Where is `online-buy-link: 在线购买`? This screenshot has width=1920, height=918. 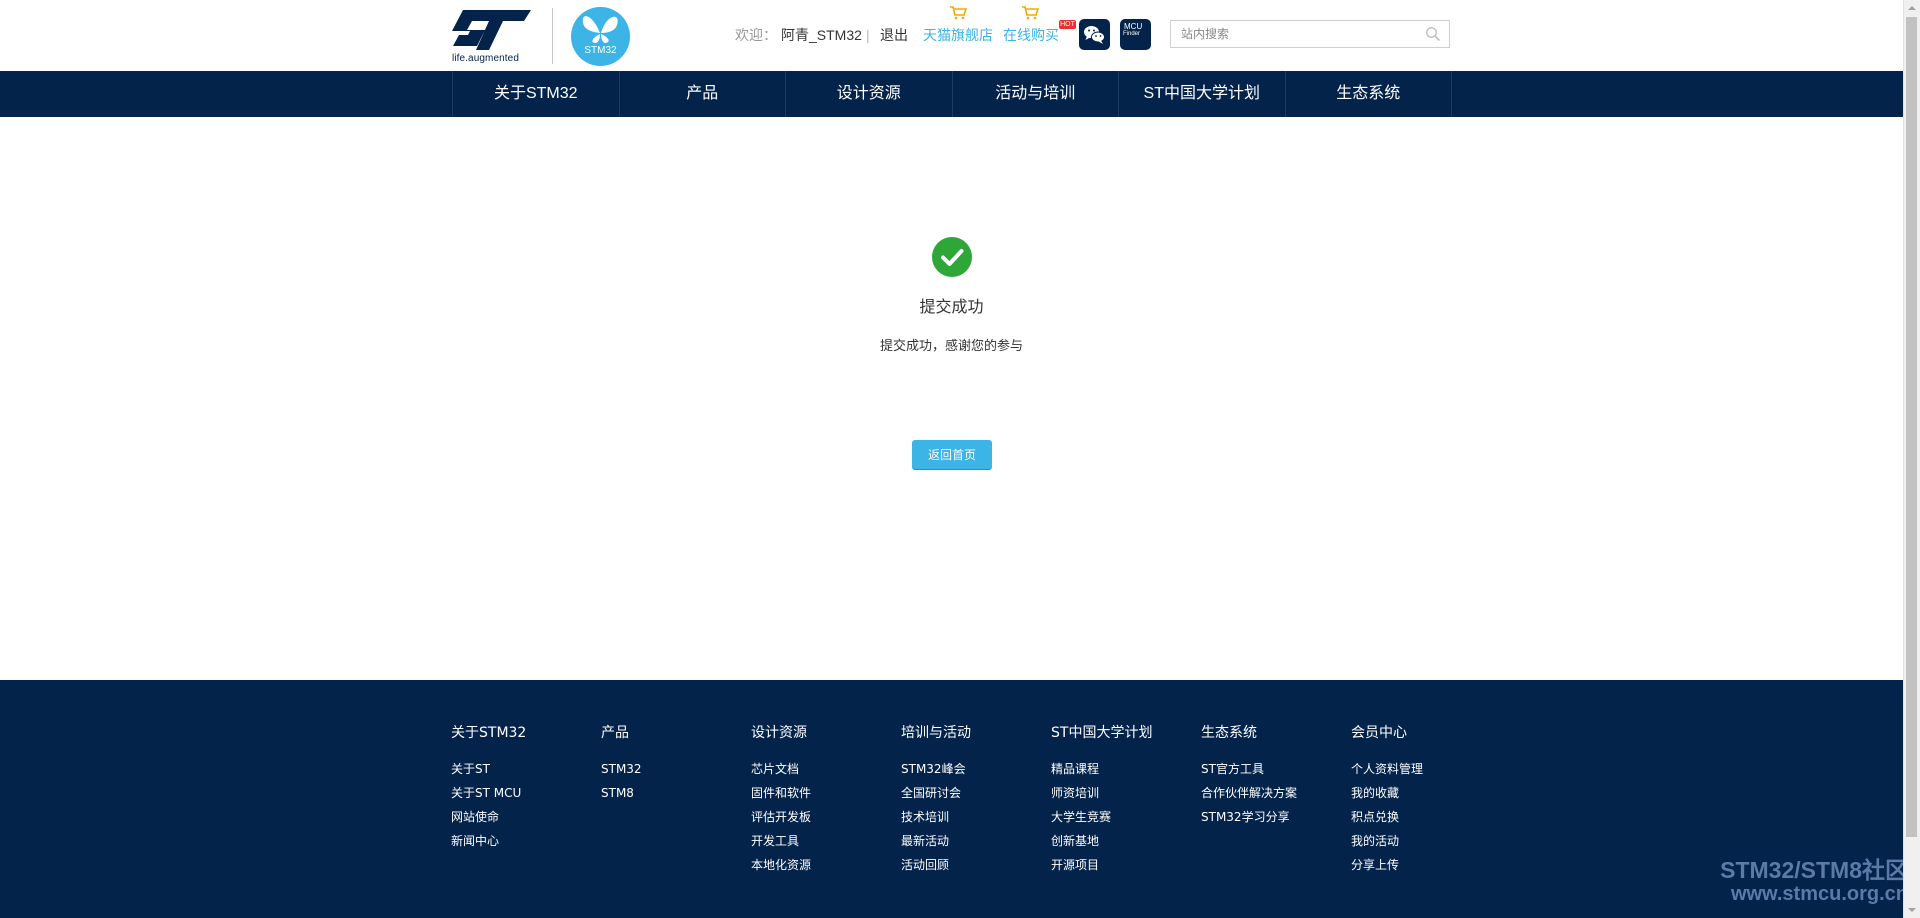 online-buy-link: 在线购买 is located at coordinates (1031, 35).